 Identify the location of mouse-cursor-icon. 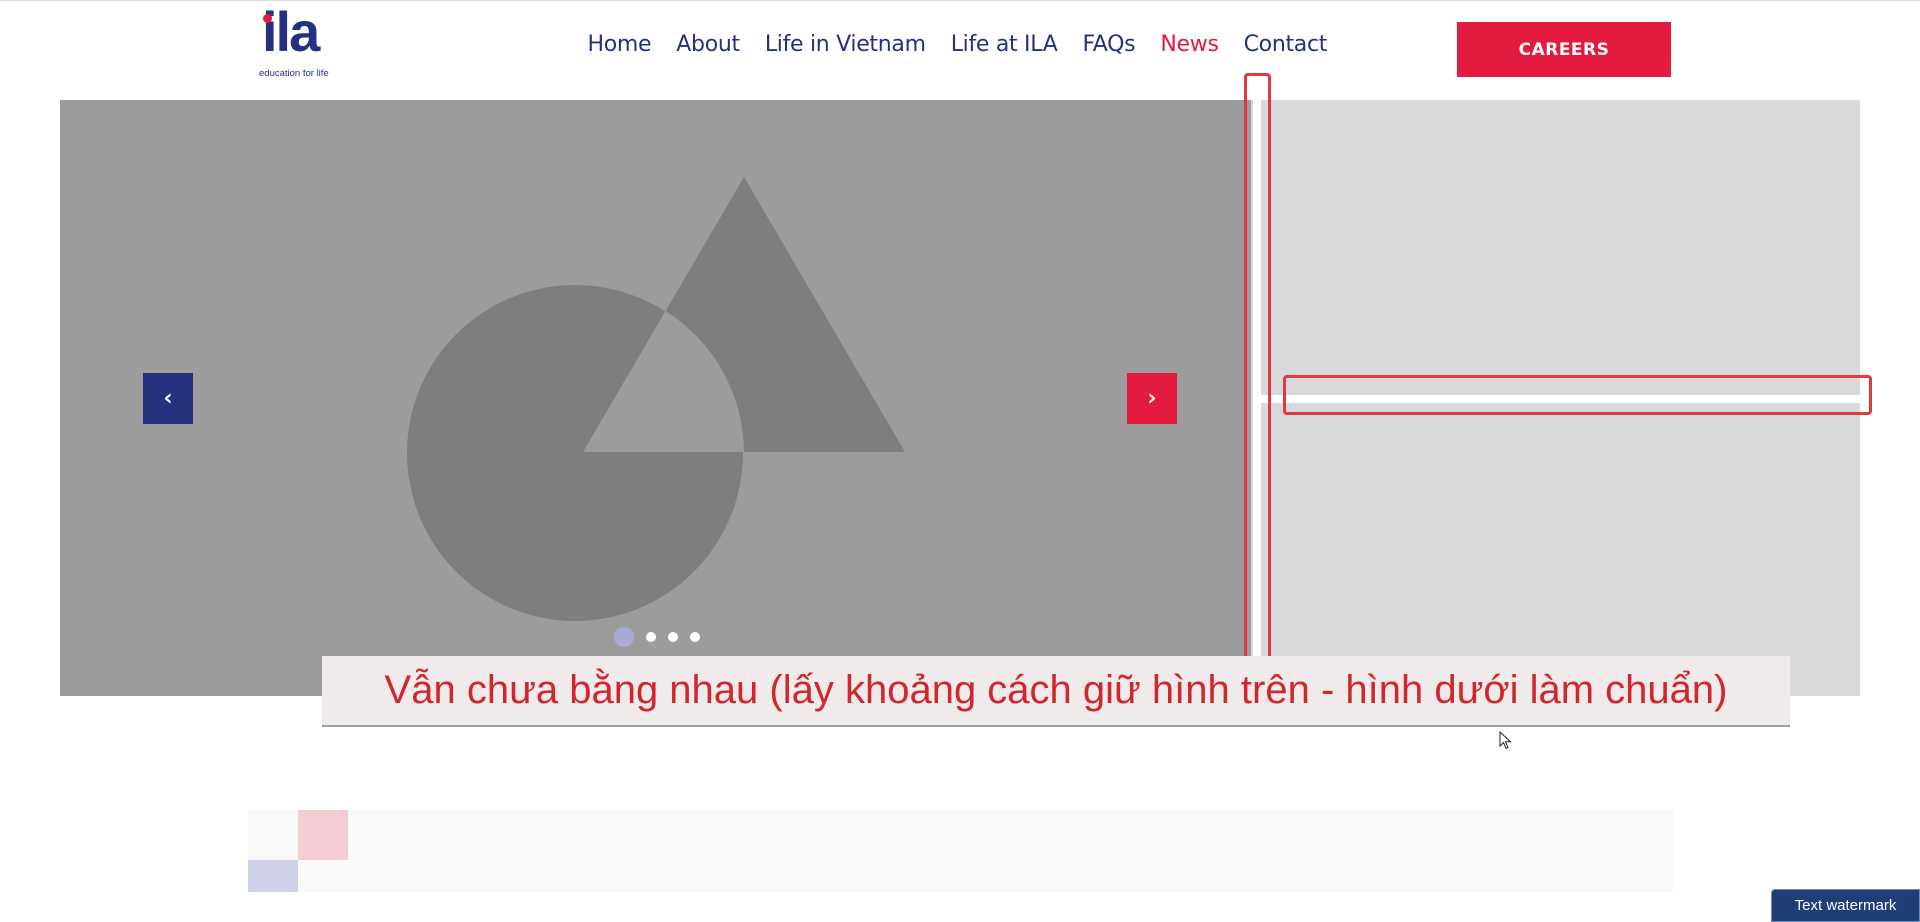
(1505, 740).